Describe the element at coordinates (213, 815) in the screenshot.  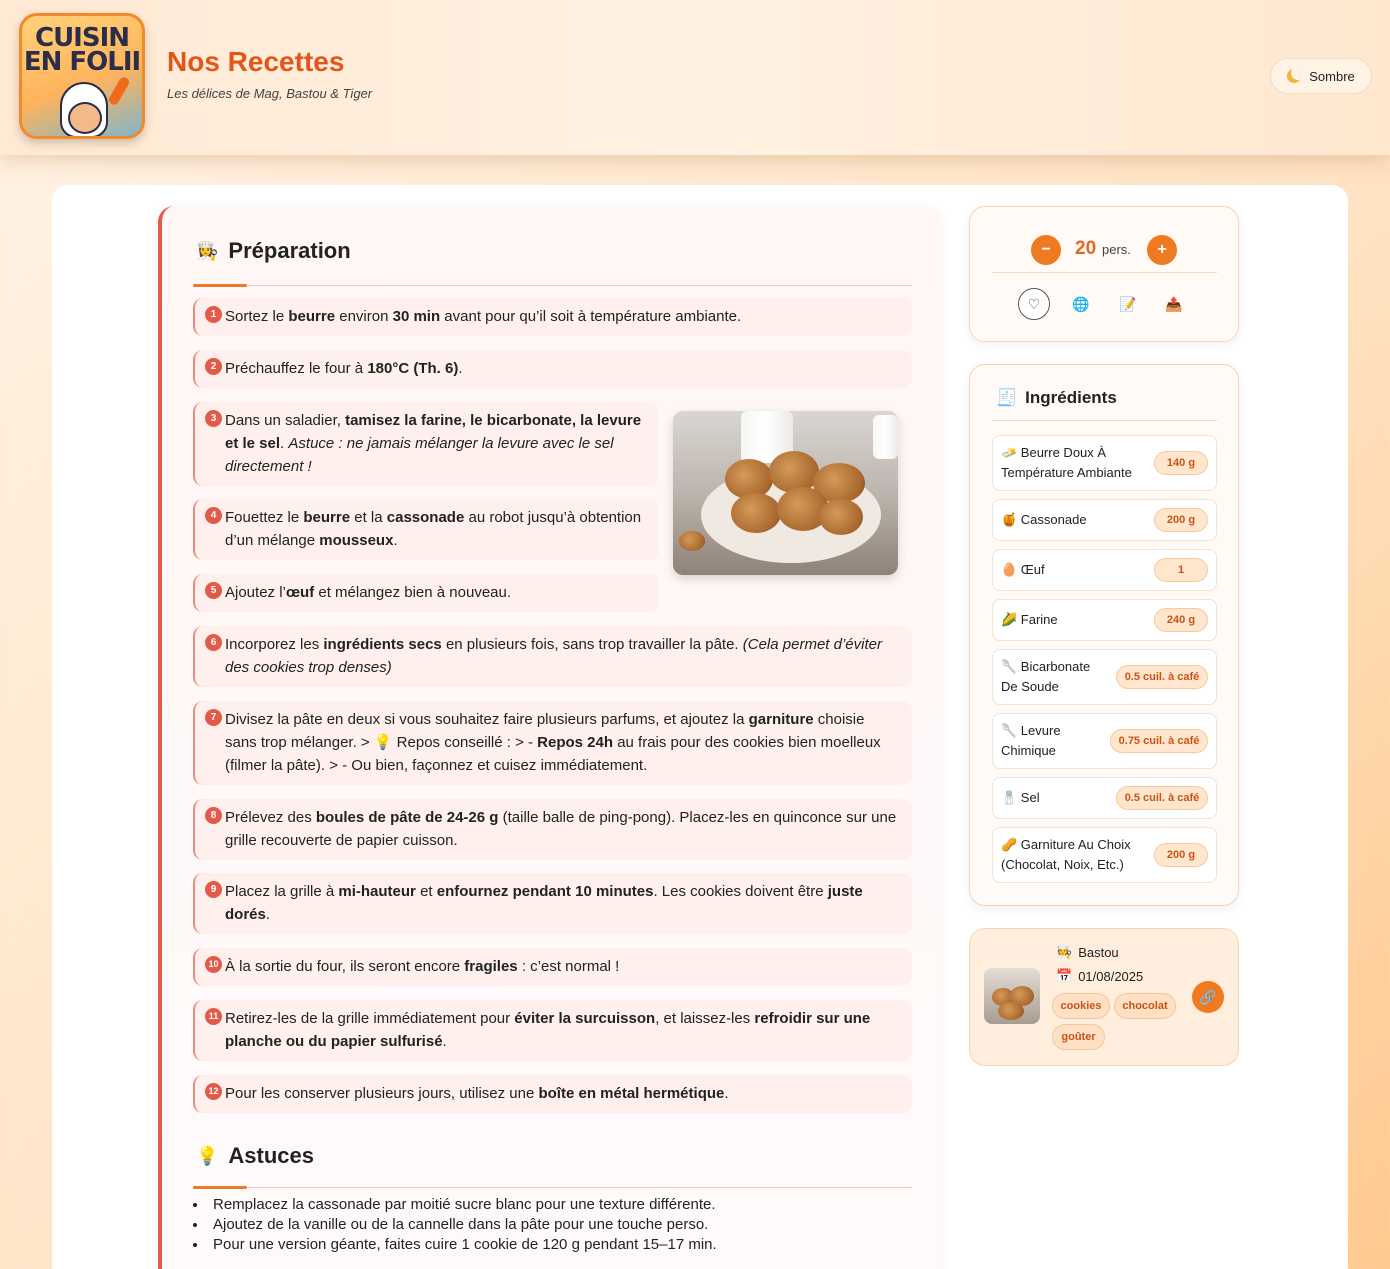
I see `step-number-badge: 8` at that location.